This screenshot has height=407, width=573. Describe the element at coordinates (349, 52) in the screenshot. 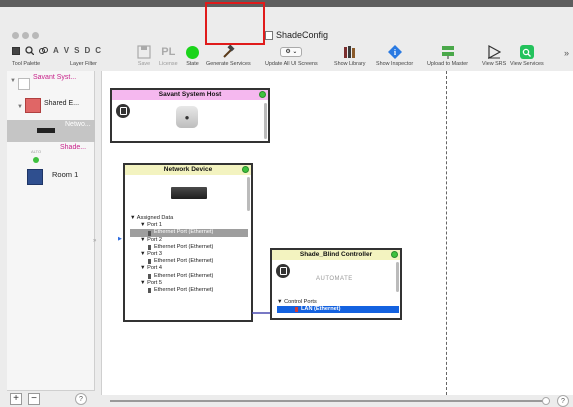

I see `books-icon` at that location.